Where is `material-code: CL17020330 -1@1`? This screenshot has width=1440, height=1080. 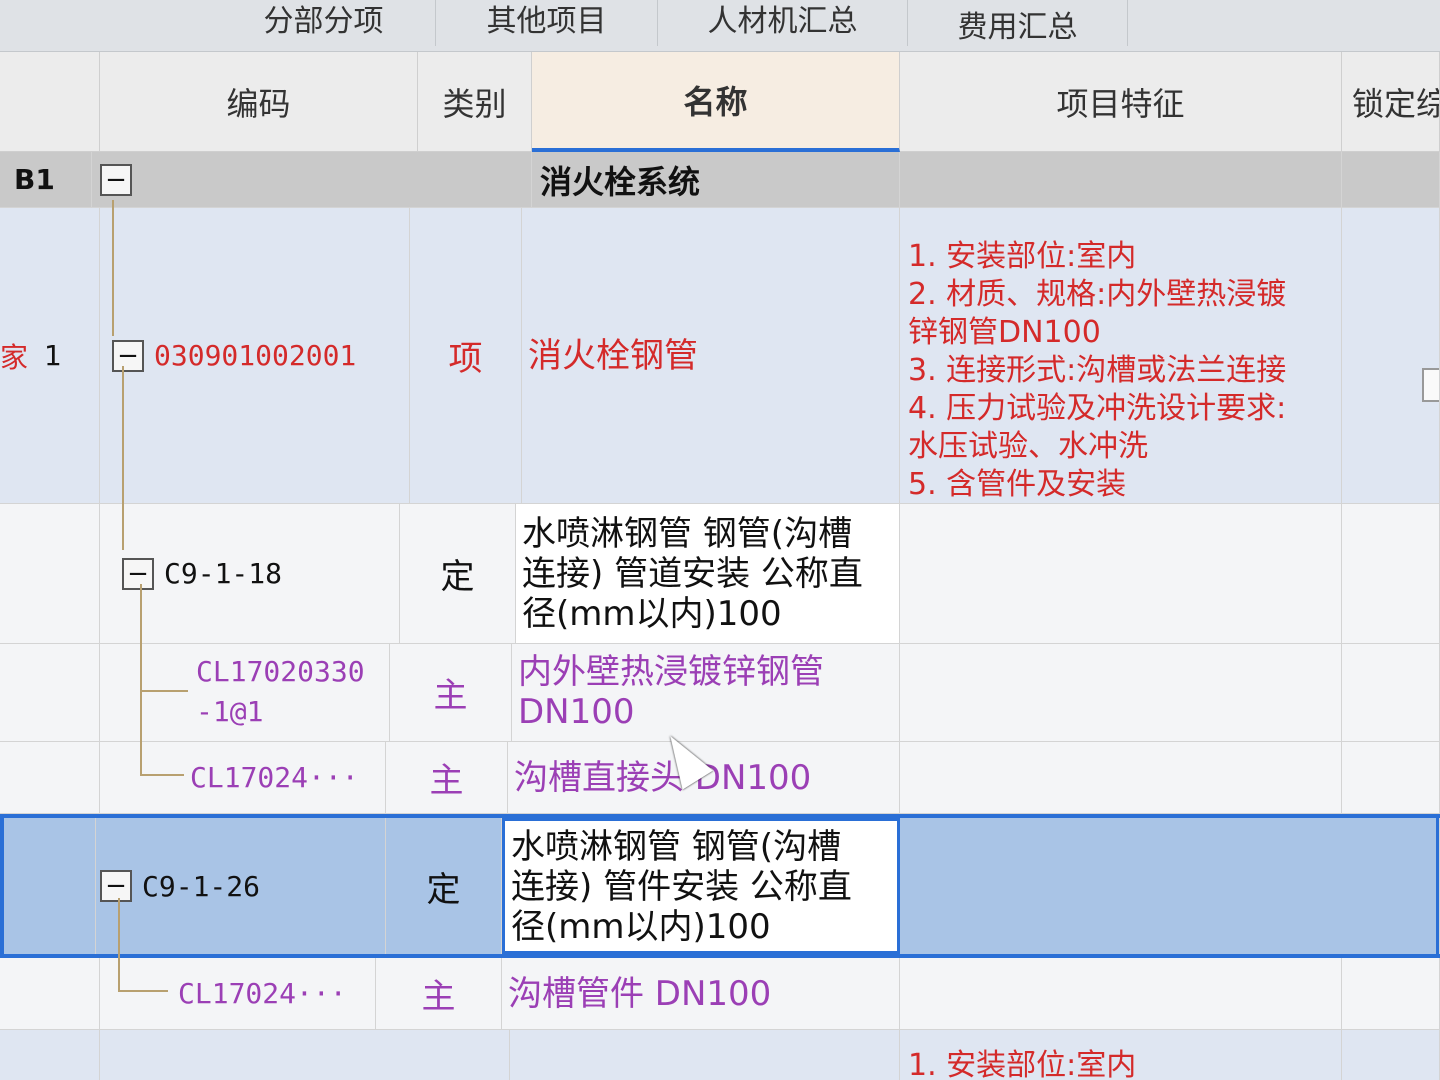
material-code: CL17020330 -1@1 is located at coordinates (245, 693).